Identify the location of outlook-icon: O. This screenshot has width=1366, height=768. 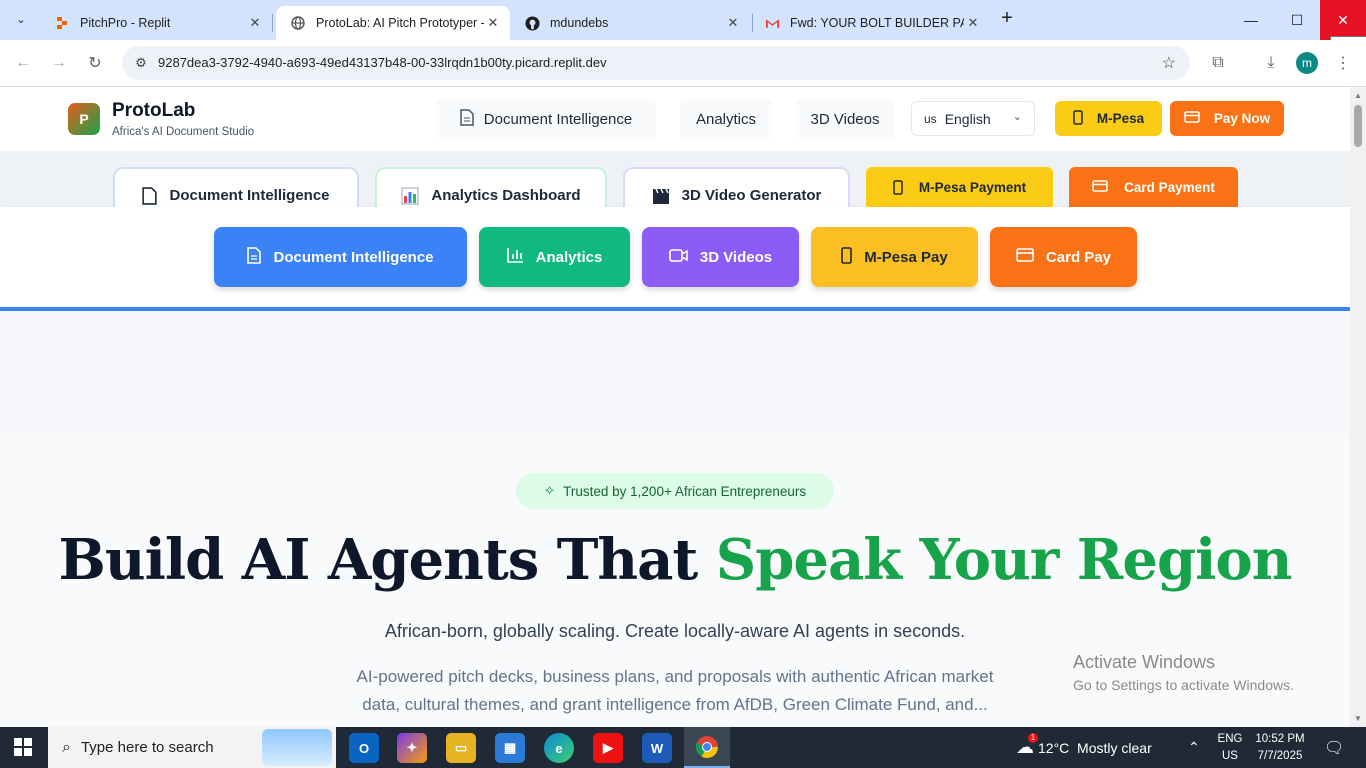
(364, 748).